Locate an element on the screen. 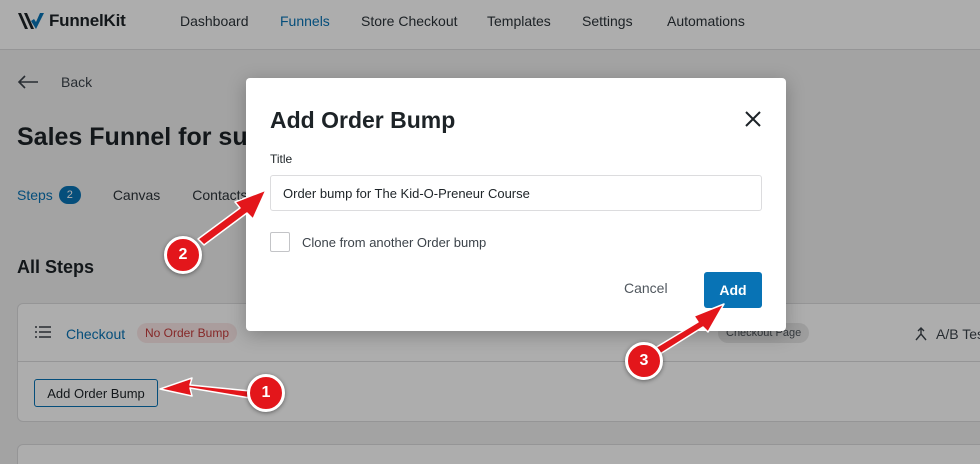 Image resolution: width=980 pixels, height=464 pixels. title-field-label: Title is located at coordinates (281, 159).